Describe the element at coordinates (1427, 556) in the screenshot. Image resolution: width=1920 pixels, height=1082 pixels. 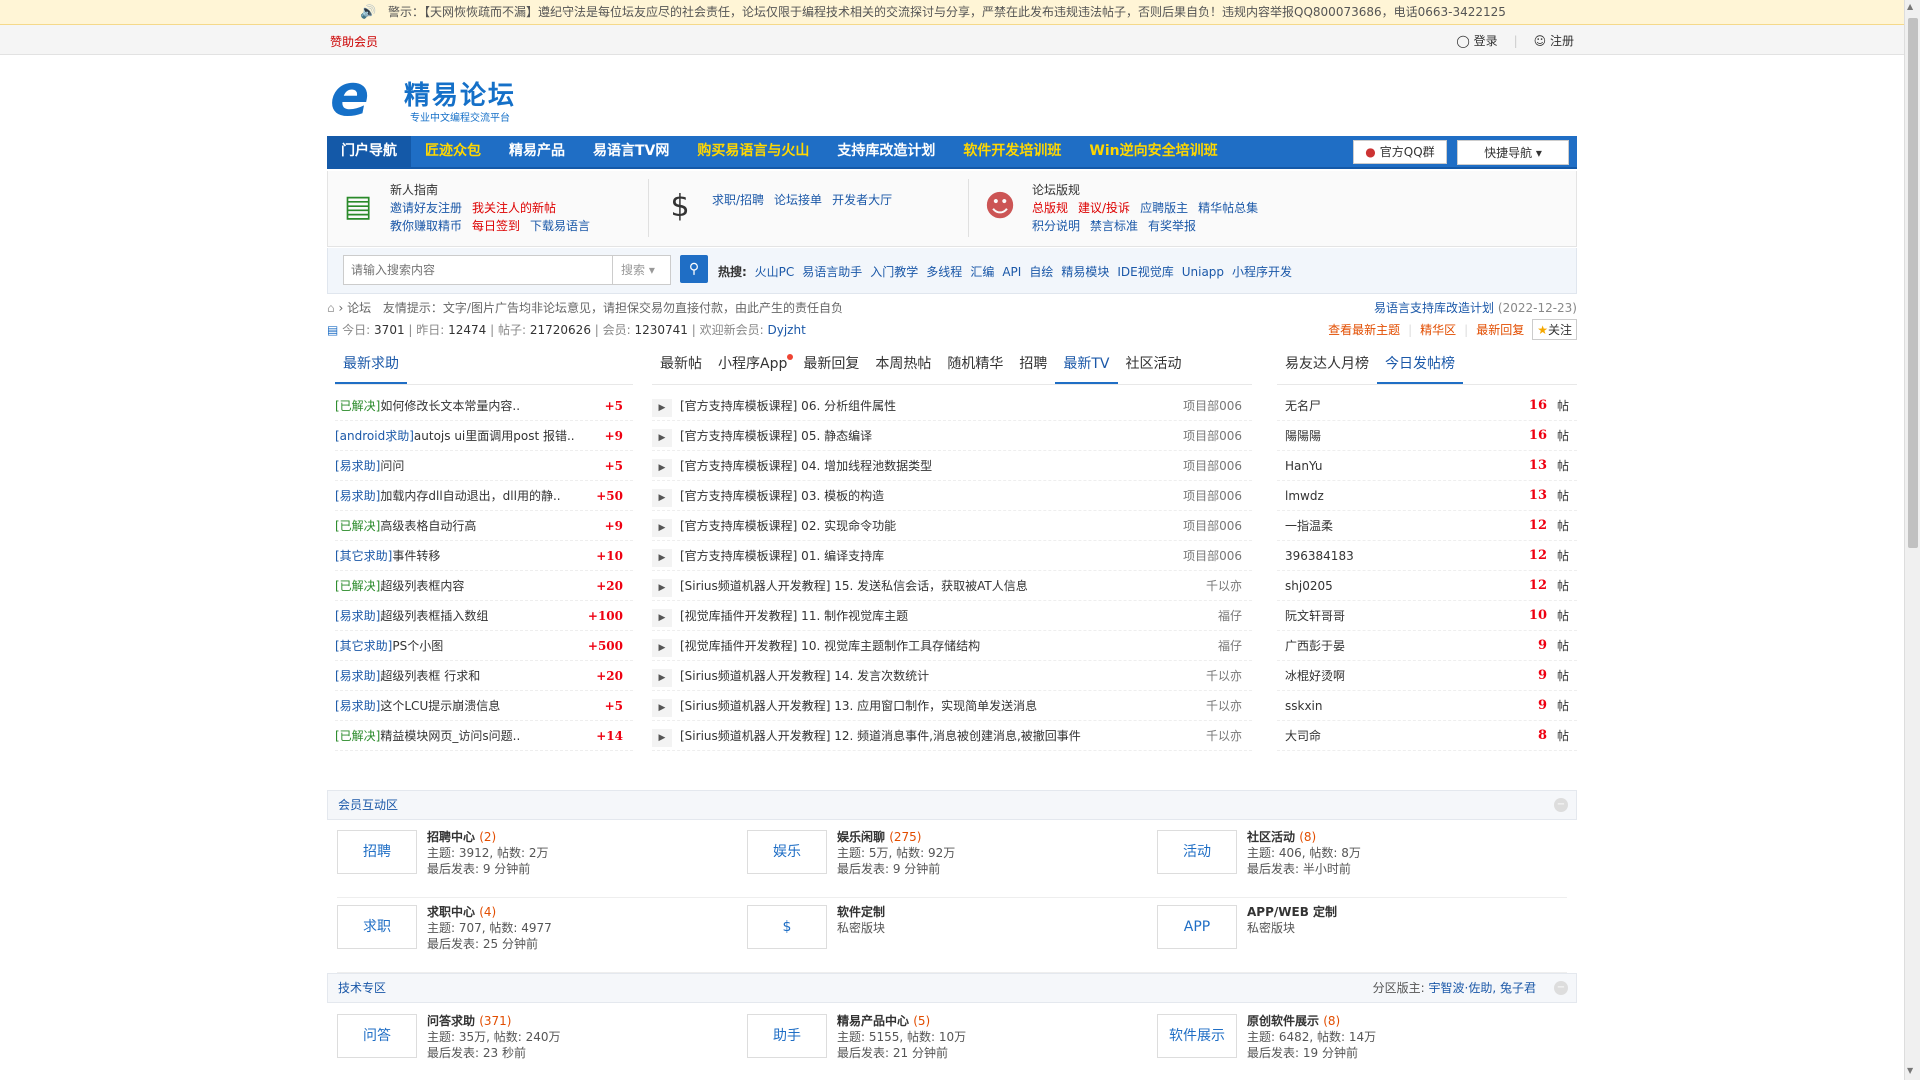
I see `list-item: 396384183 12 帖` at that location.